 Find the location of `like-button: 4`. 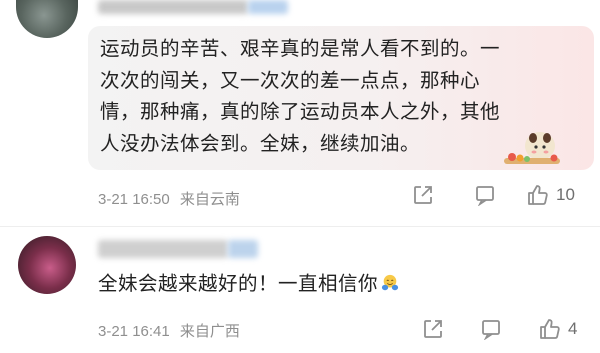

like-button: 4 is located at coordinates (557, 329).